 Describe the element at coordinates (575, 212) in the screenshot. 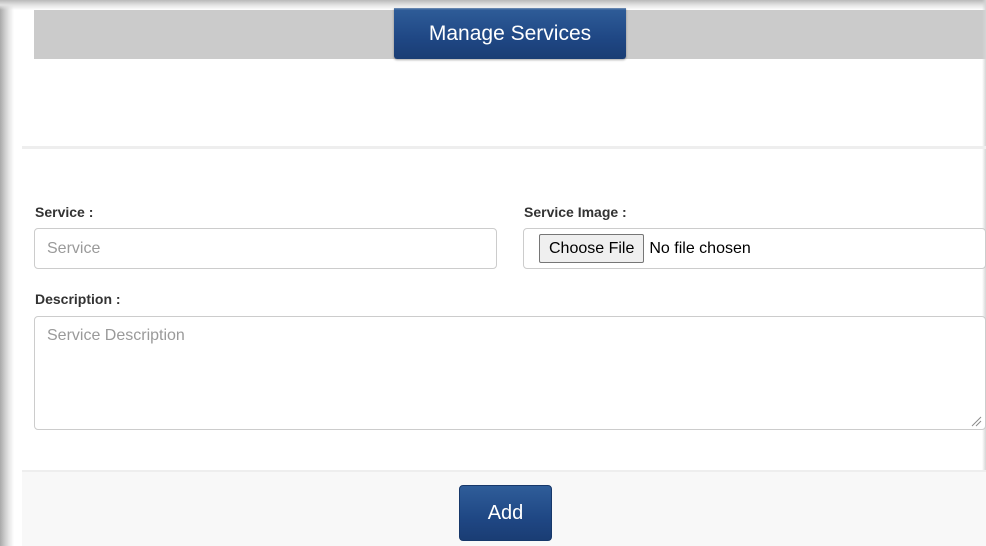

I see `service-image-label: Service Image :` at that location.